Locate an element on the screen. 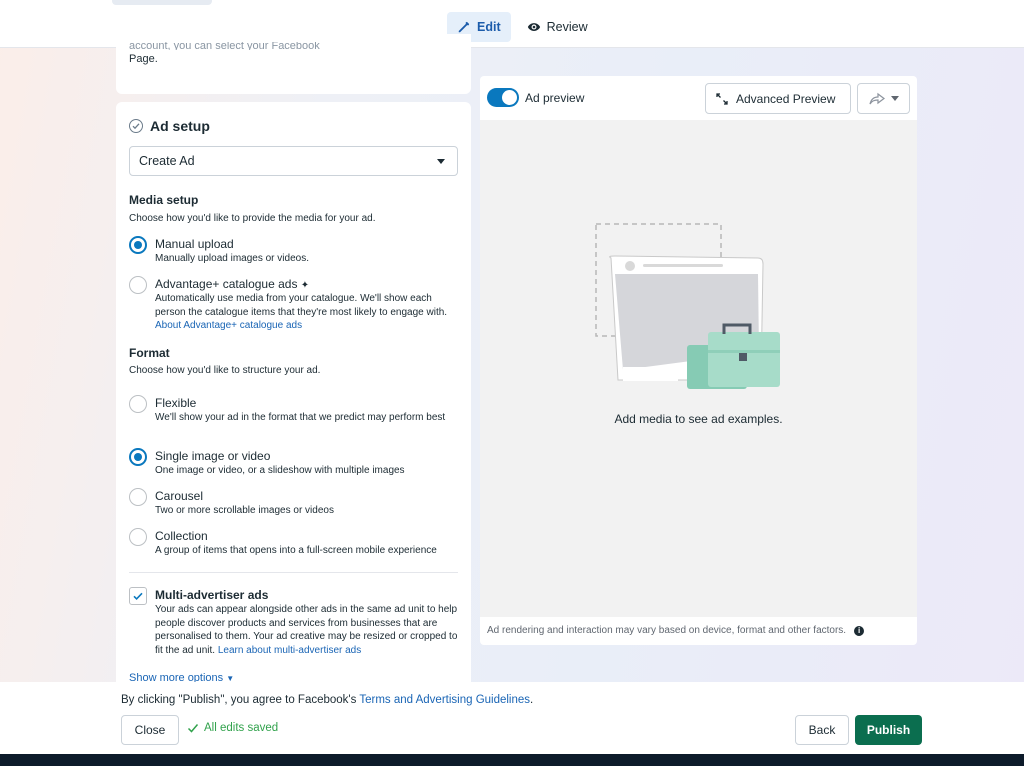 This screenshot has height=766, width=1024. ad-setup-header: Ad setup is located at coordinates (169, 126).